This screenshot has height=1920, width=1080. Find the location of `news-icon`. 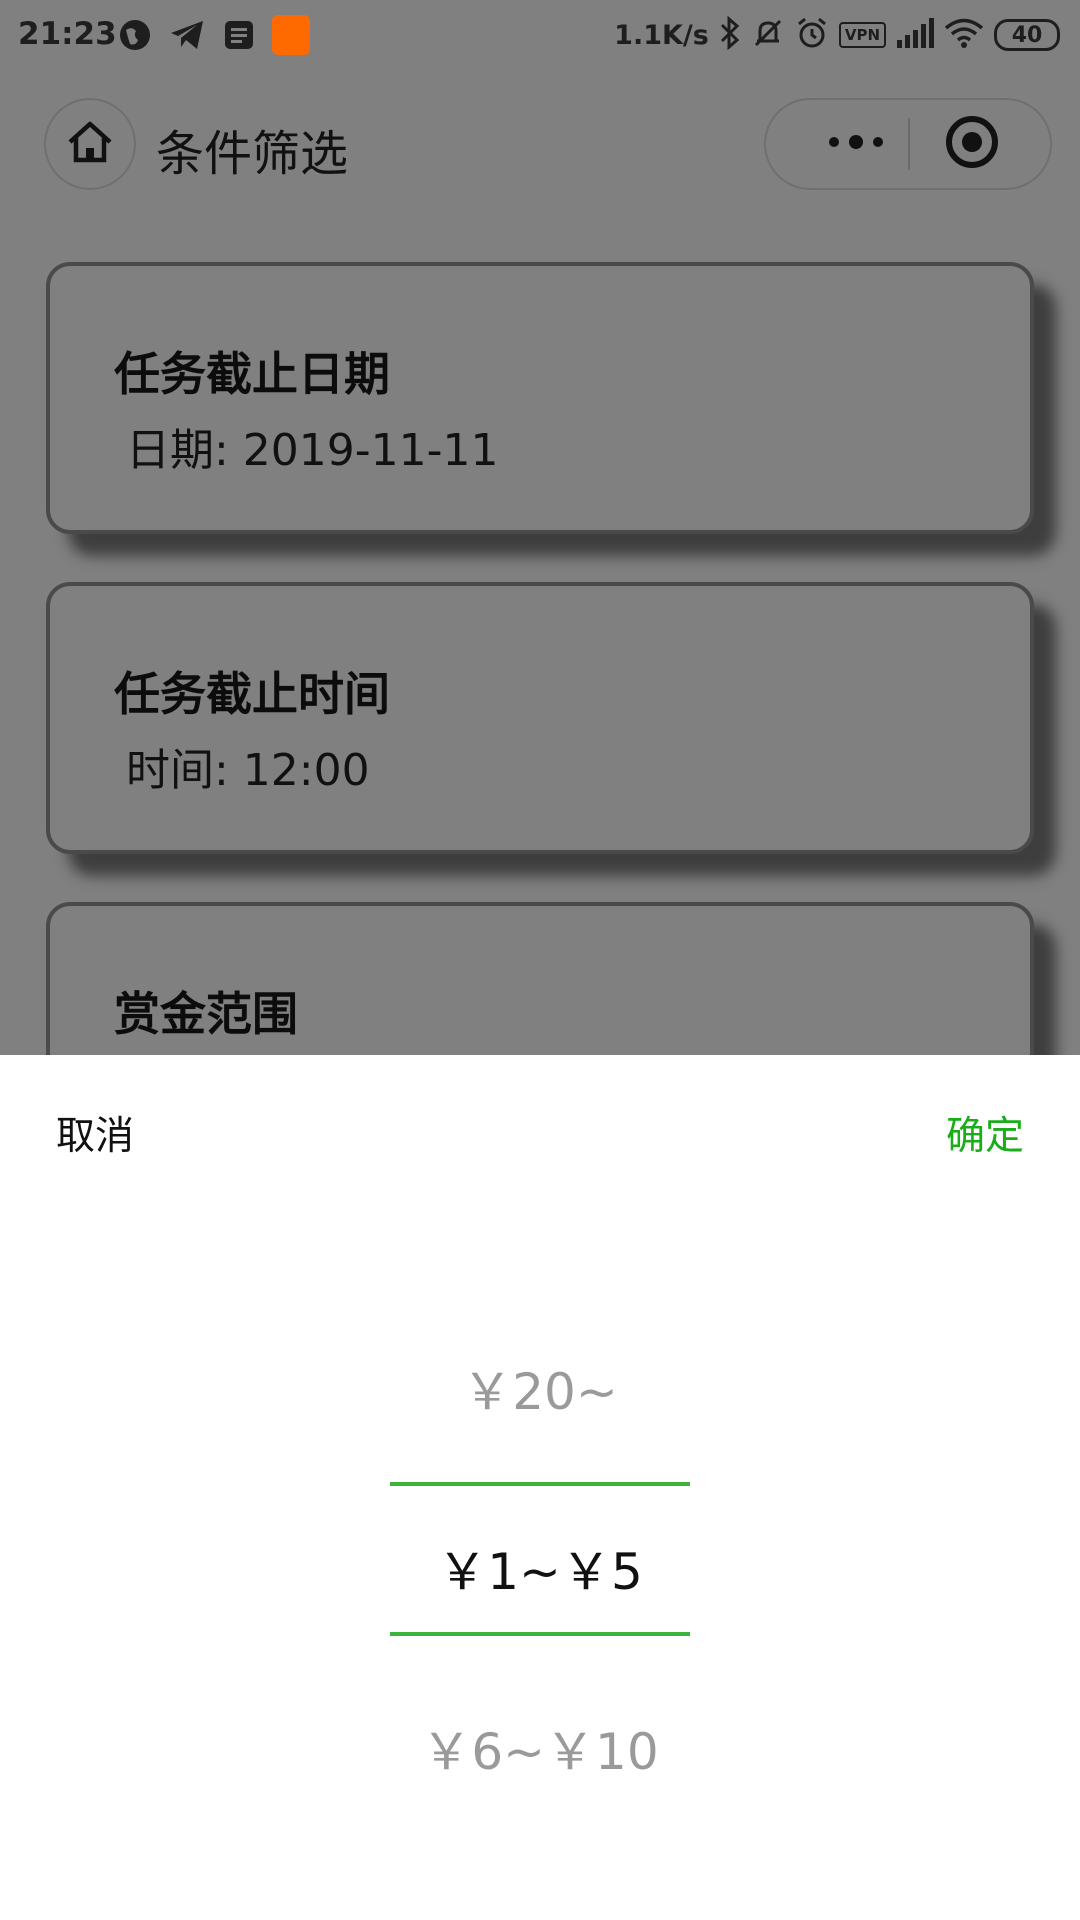

news-icon is located at coordinates (239, 35).